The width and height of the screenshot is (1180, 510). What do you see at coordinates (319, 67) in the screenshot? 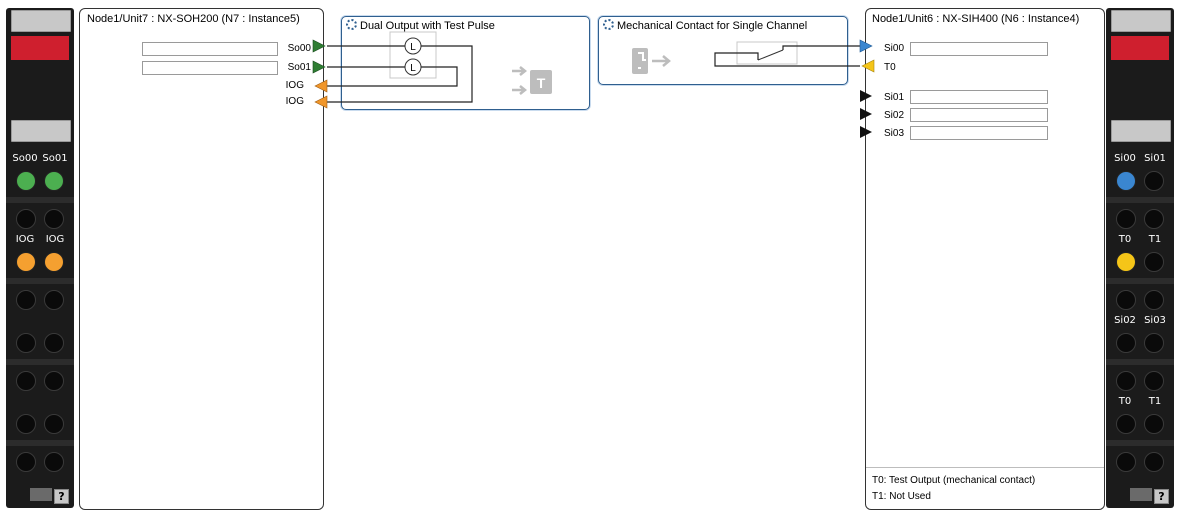
I see `port-arrow-so01` at bounding box center [319, 67].